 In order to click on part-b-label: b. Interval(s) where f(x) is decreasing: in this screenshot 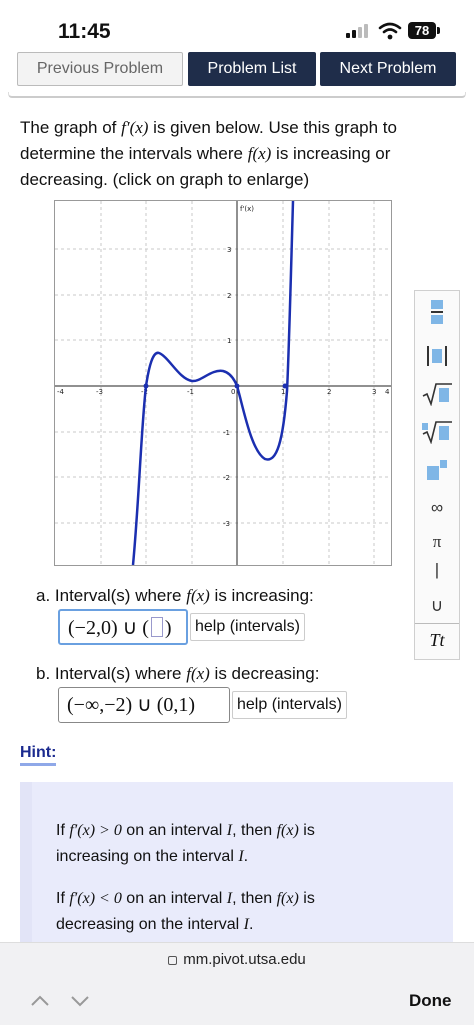, I will do `click(177, 674)`.